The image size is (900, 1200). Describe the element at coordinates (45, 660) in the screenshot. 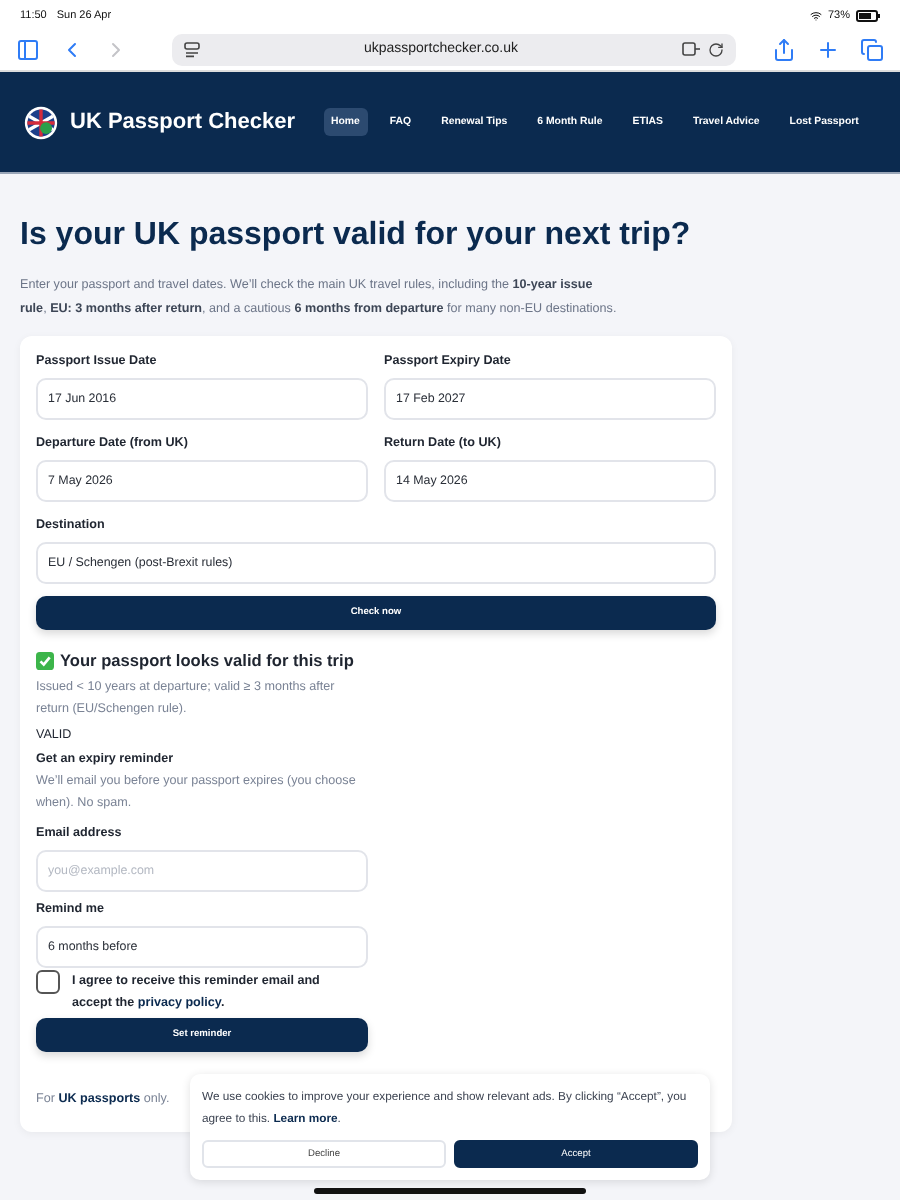

I see `check-mark-icon` at that location.